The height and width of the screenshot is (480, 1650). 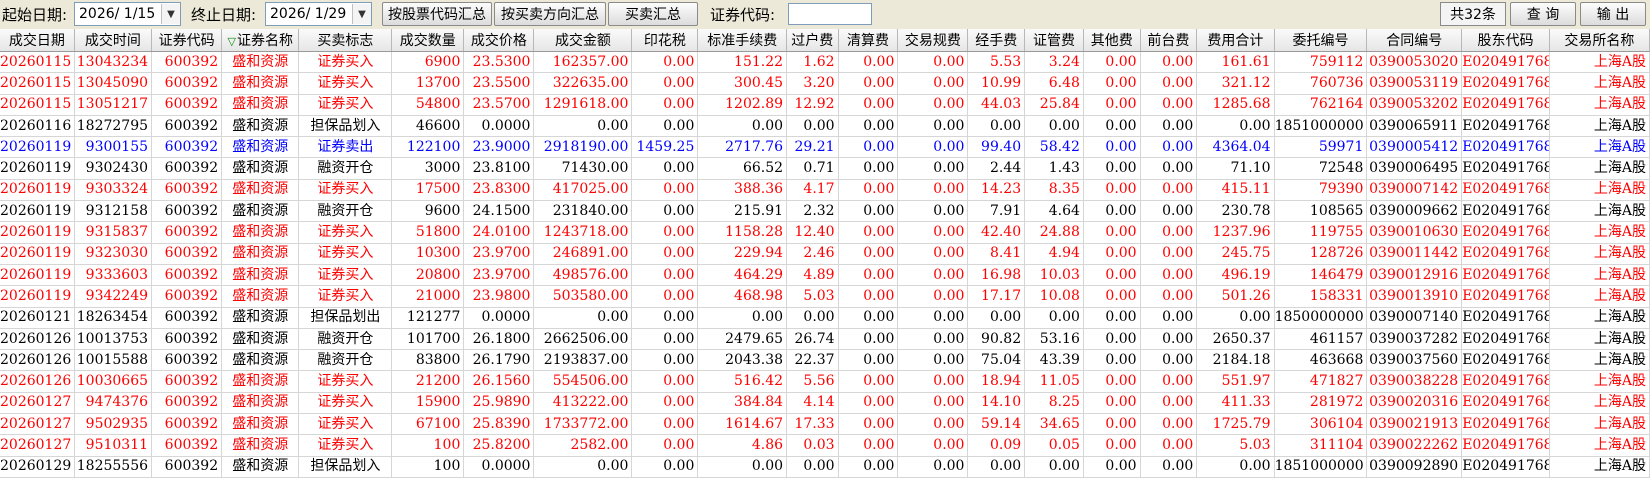 I want to click on table-cell: 3.20, so click(x=812, y=83).